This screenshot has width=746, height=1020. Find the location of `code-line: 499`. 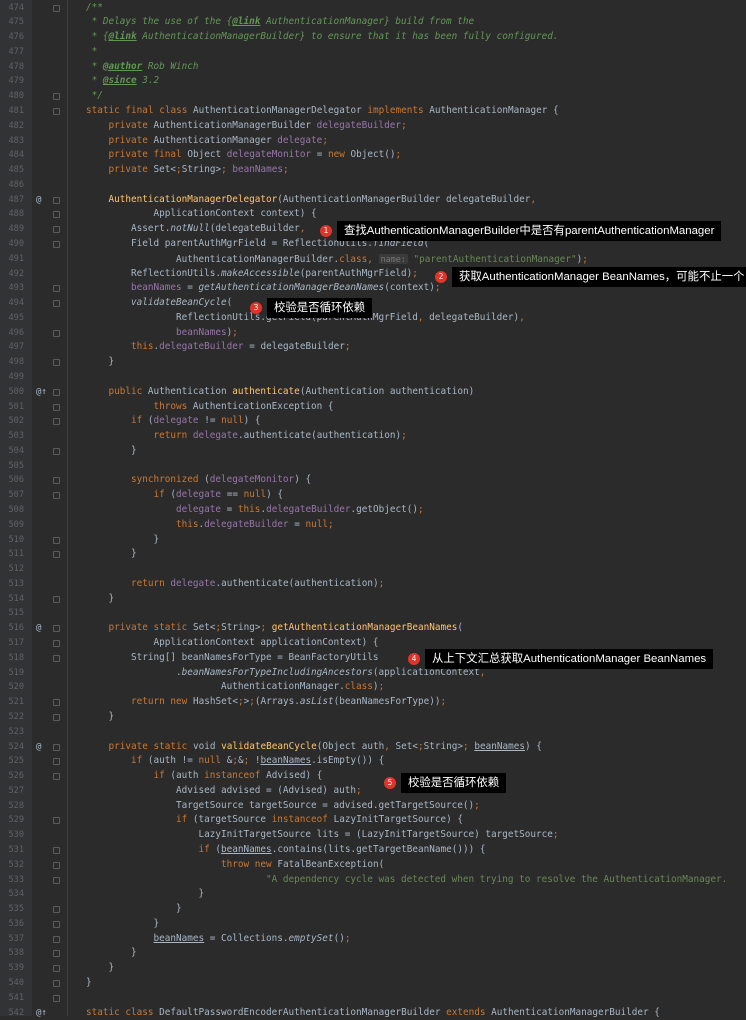

code-line: 499 is located at coordinates (373, 377).